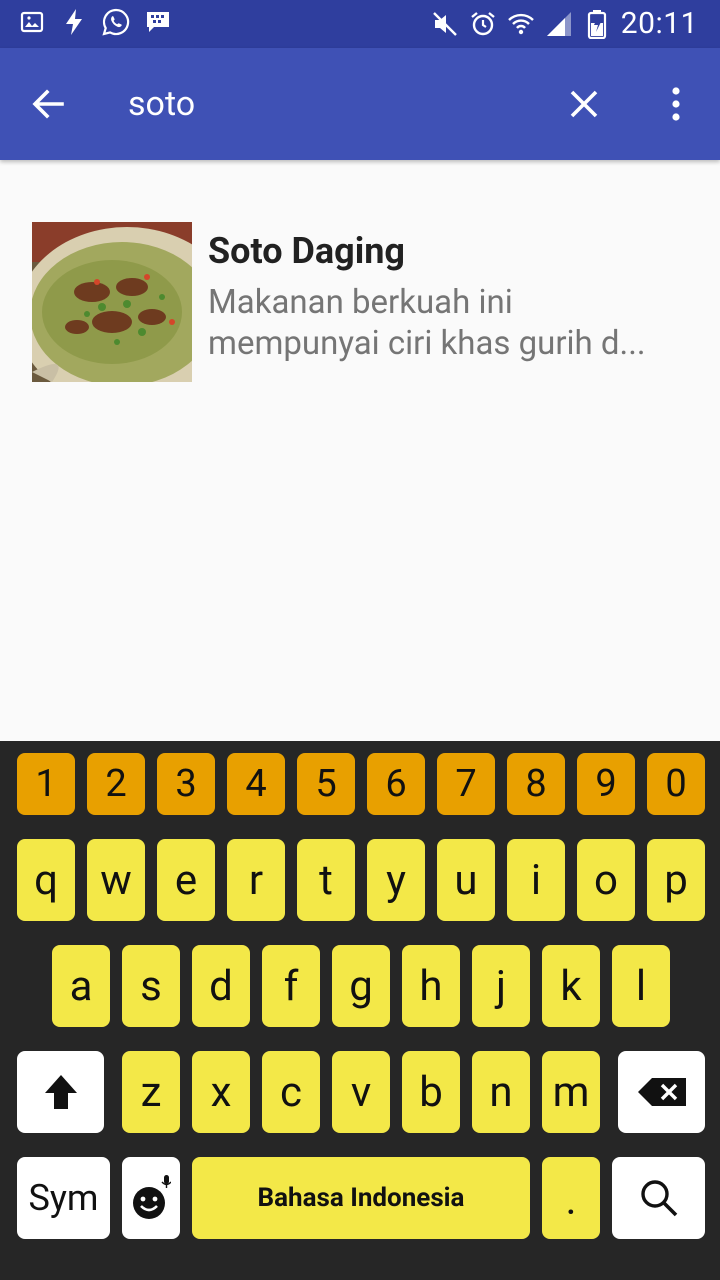 The width and height of the screenshot is (720, 1280). I want to click on key-9: 9, so click(606, 784).